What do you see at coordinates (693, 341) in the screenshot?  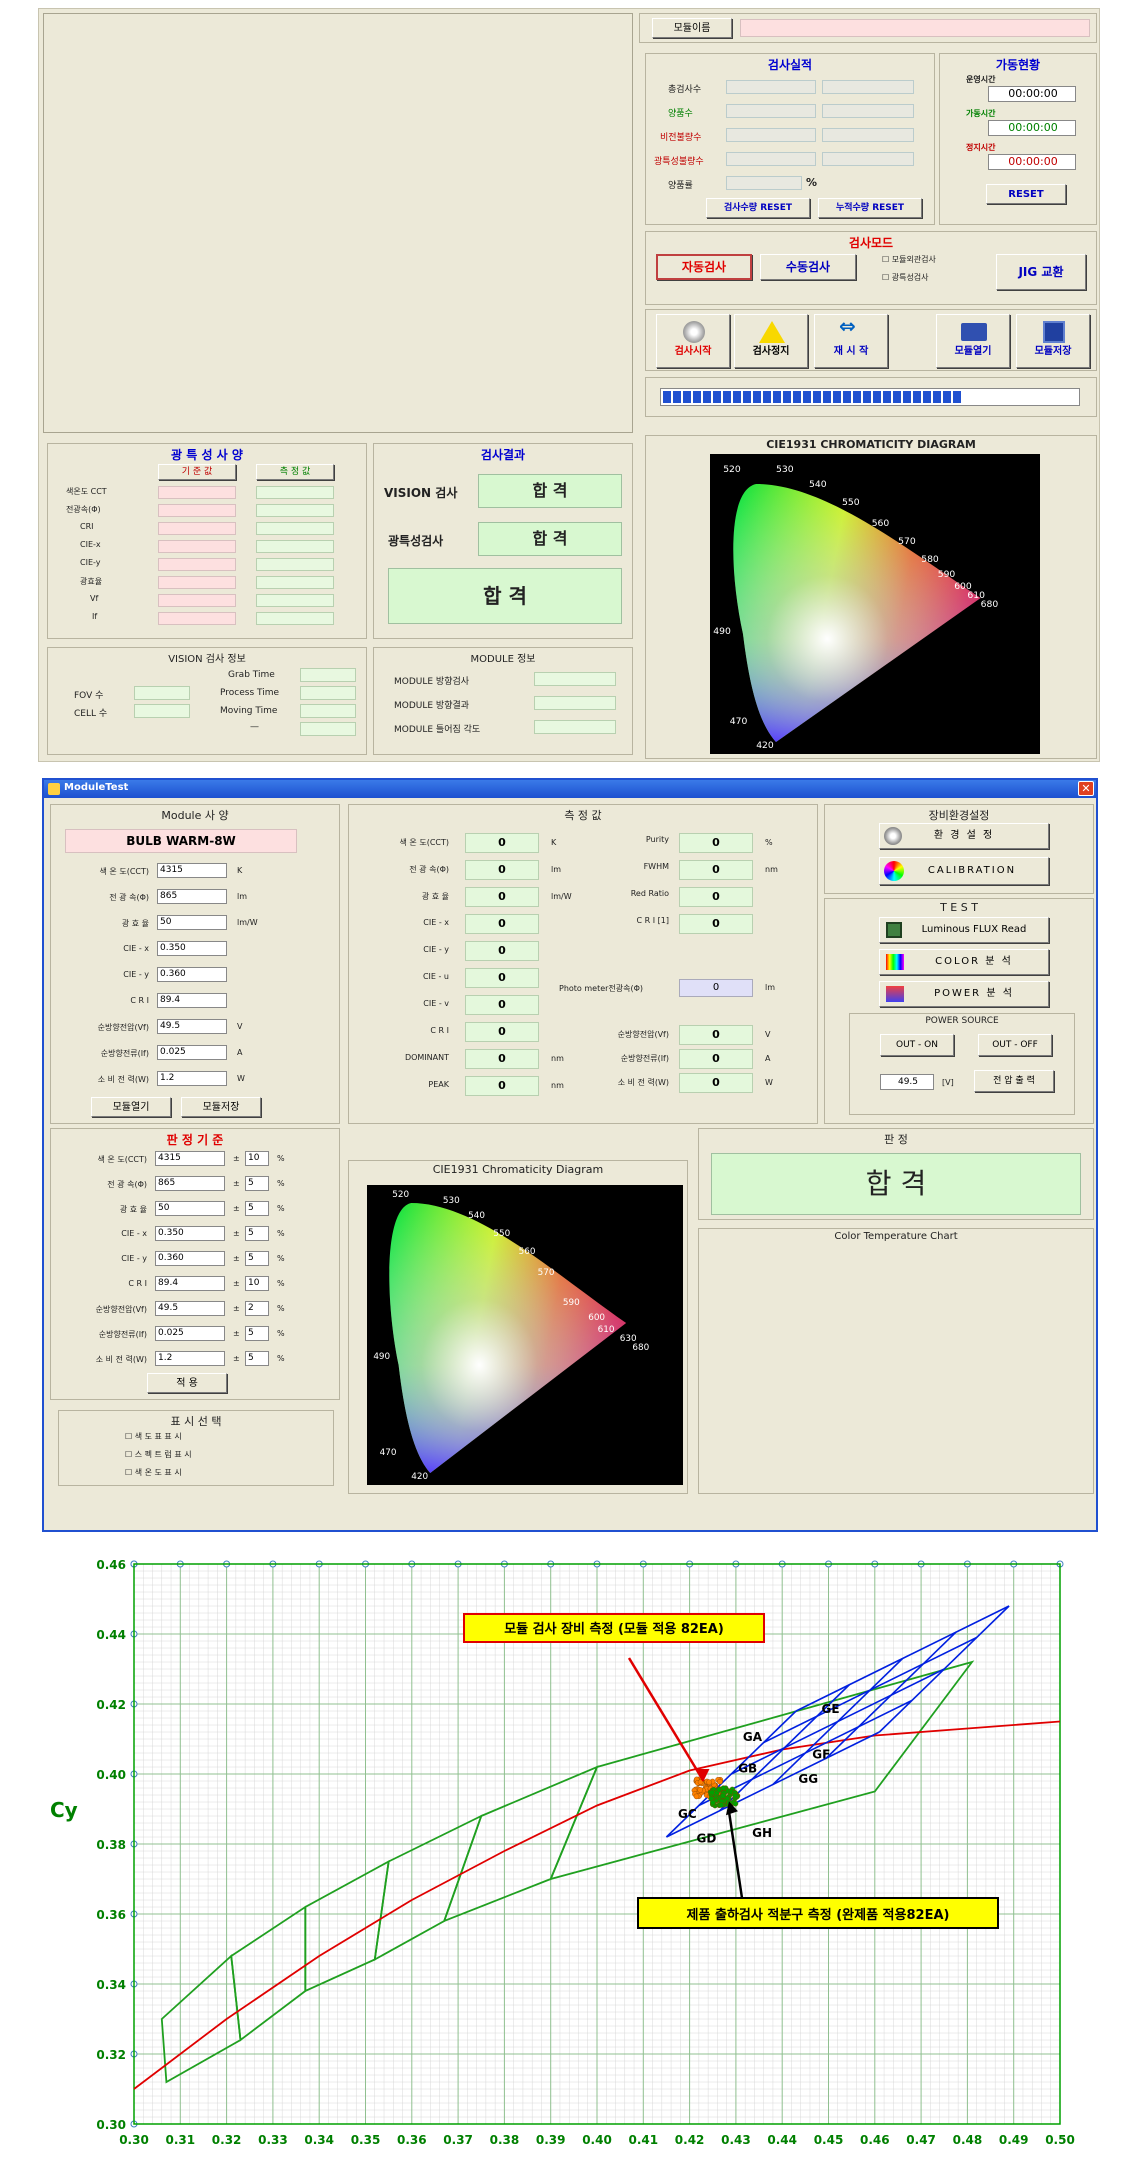 I see `start-button: 검사시작` at bounding box center [693, 341].